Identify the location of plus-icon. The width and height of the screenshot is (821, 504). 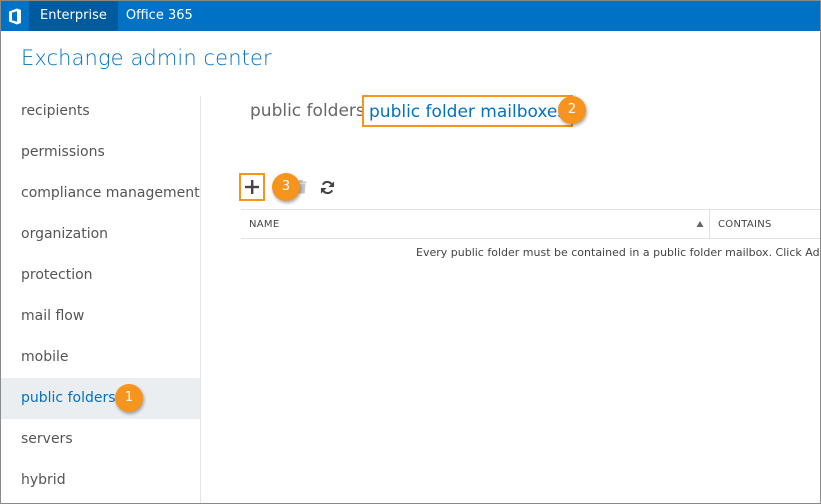
(252, 187).